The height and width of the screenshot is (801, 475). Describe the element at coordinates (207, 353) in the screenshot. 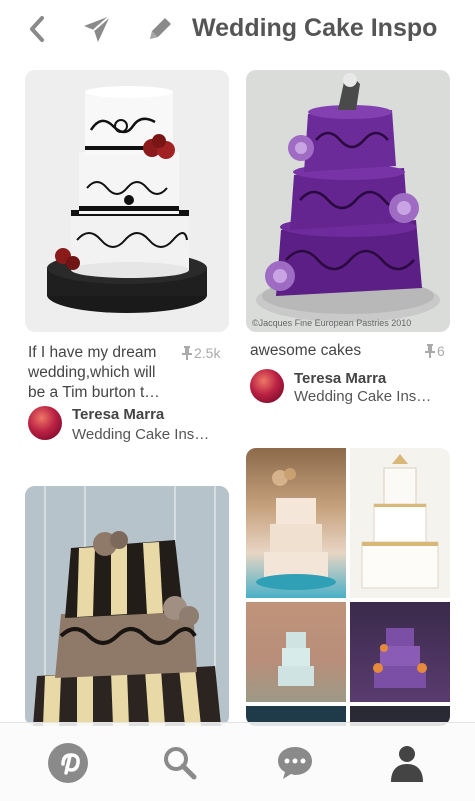

I see `save-count-value: 2.5k` at that location.